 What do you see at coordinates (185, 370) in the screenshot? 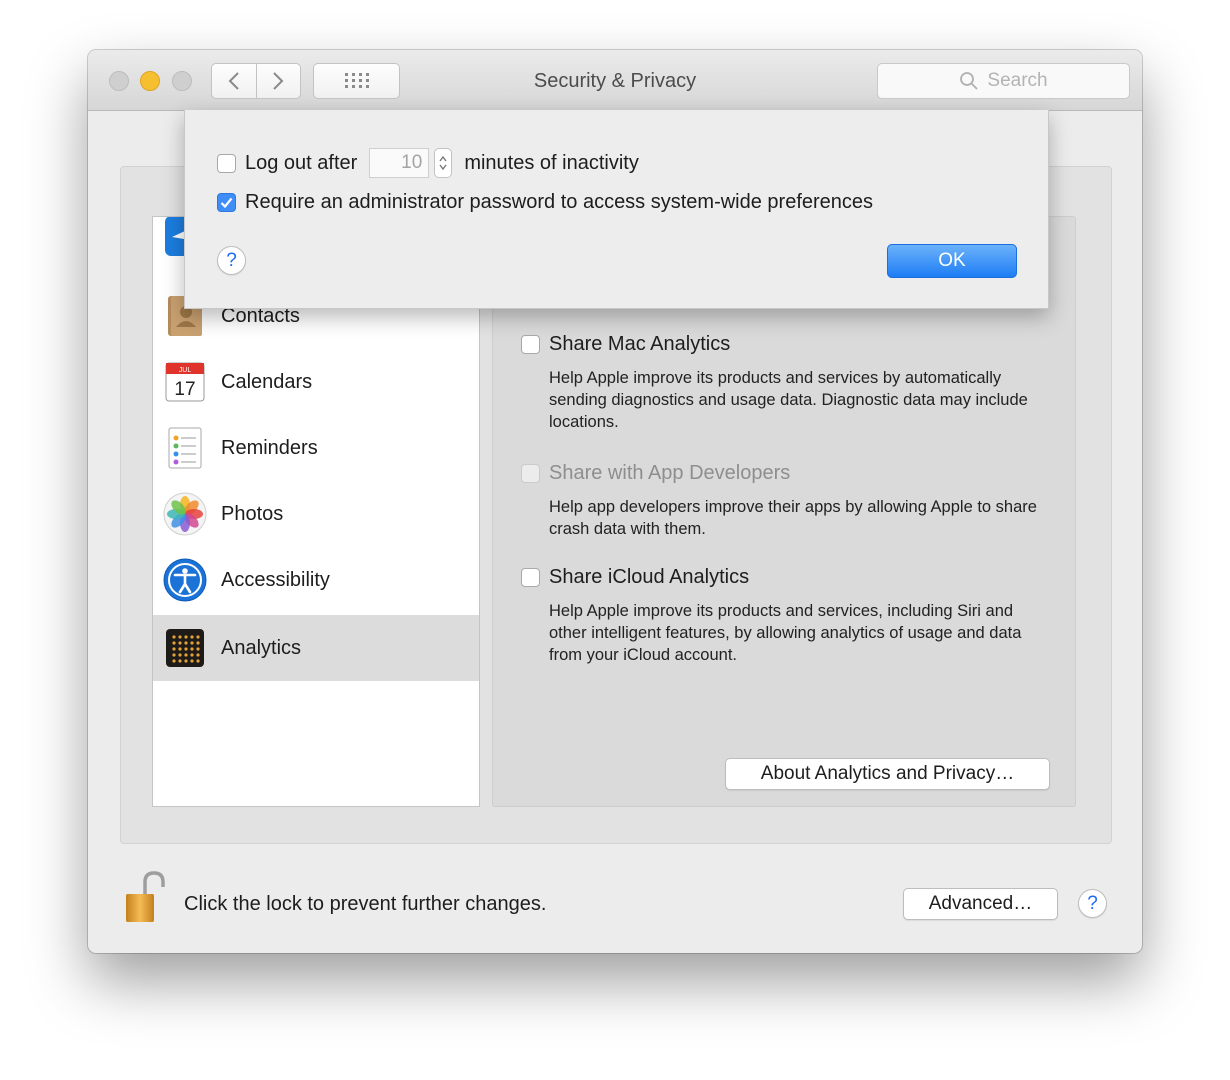
I see `svg-text: JUL` at bounding box center [185, 370].